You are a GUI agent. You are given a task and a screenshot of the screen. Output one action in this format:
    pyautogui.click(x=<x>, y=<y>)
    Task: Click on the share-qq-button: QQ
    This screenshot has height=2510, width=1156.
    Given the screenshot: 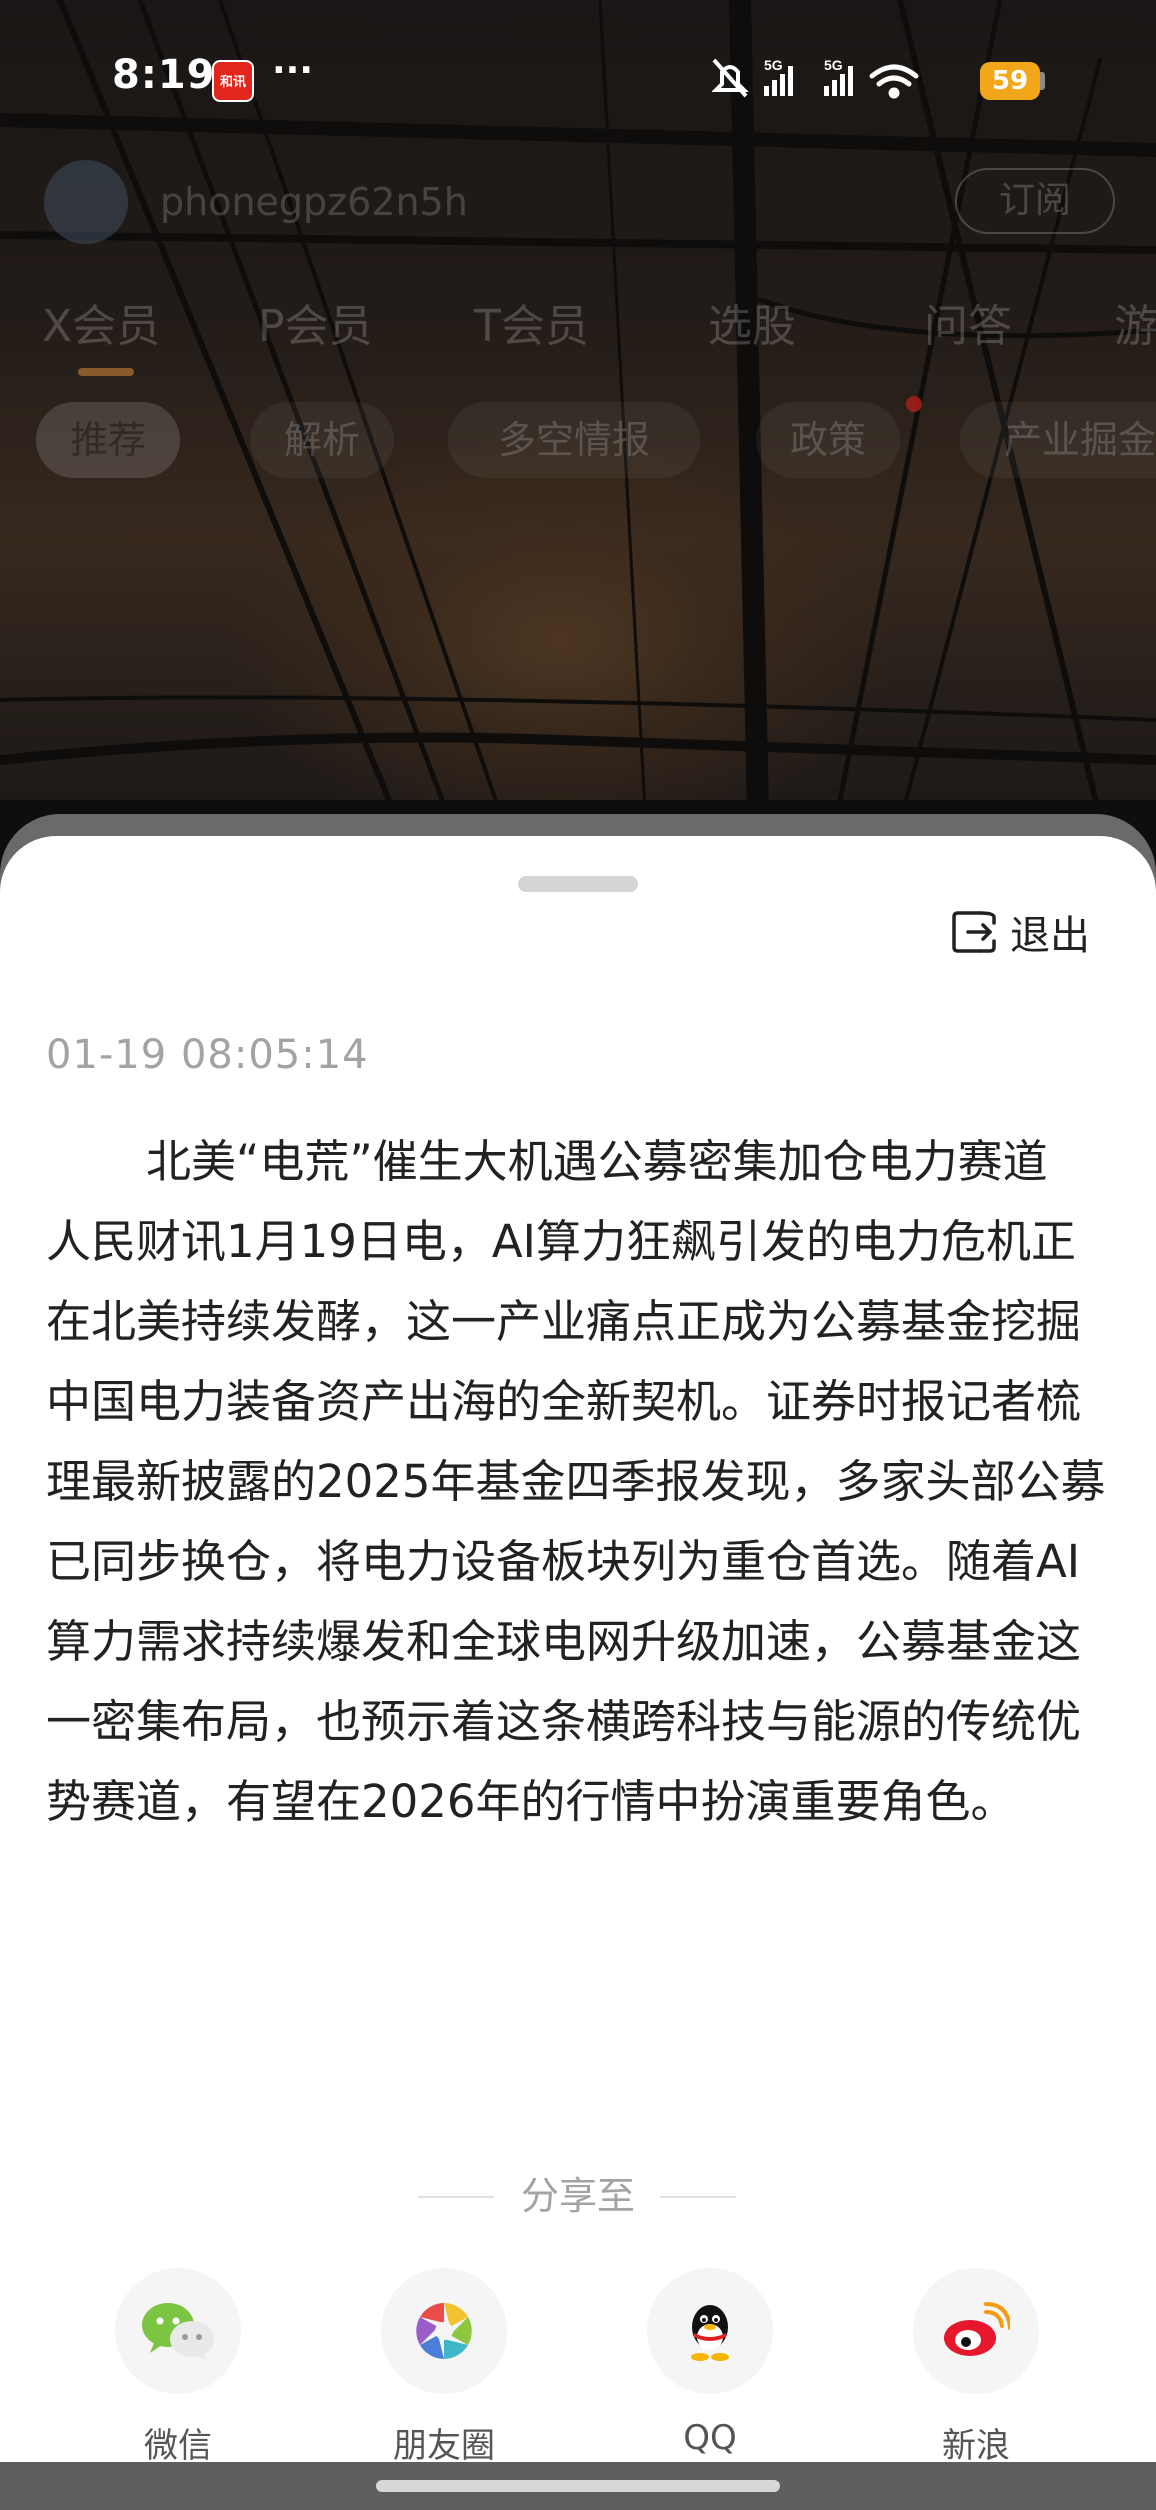 What is the action you would take?
    pyautogui.click(x=710, y=2363)
    